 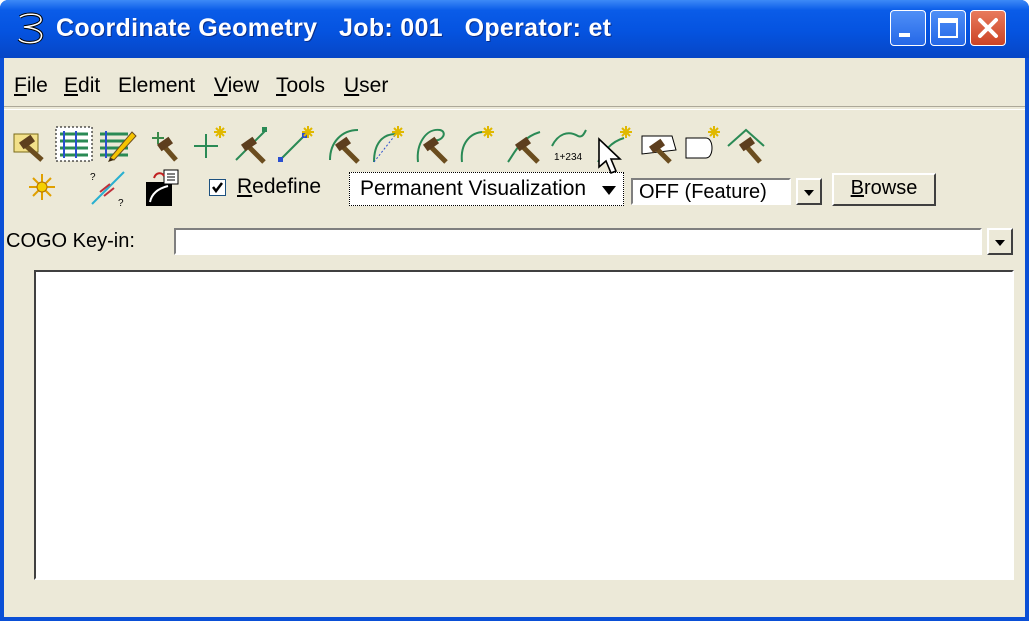 I want to click on edit-list-icon, so click(x=118, y=146).